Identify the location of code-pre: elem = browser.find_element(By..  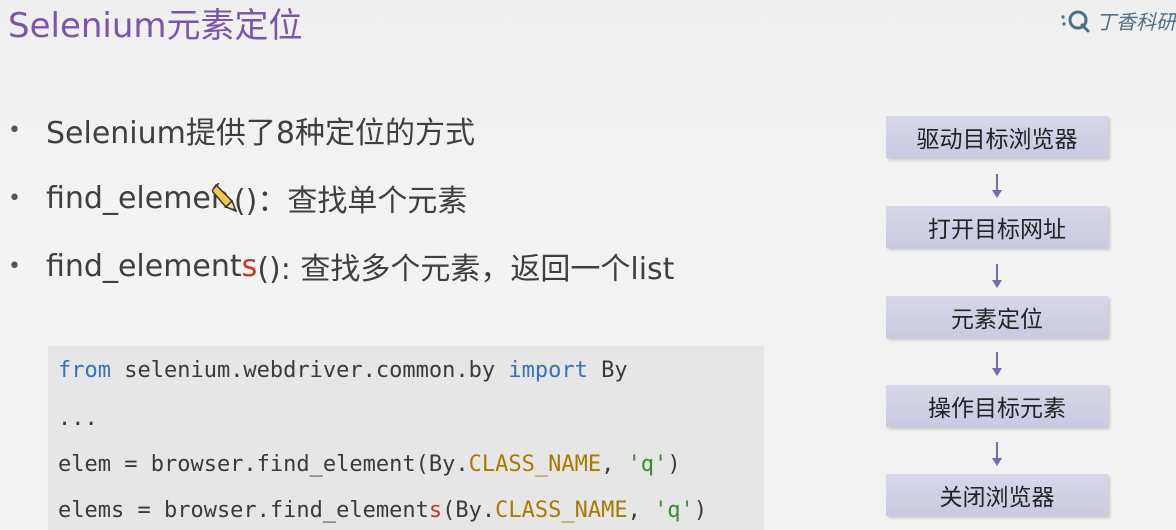
(263, 464).